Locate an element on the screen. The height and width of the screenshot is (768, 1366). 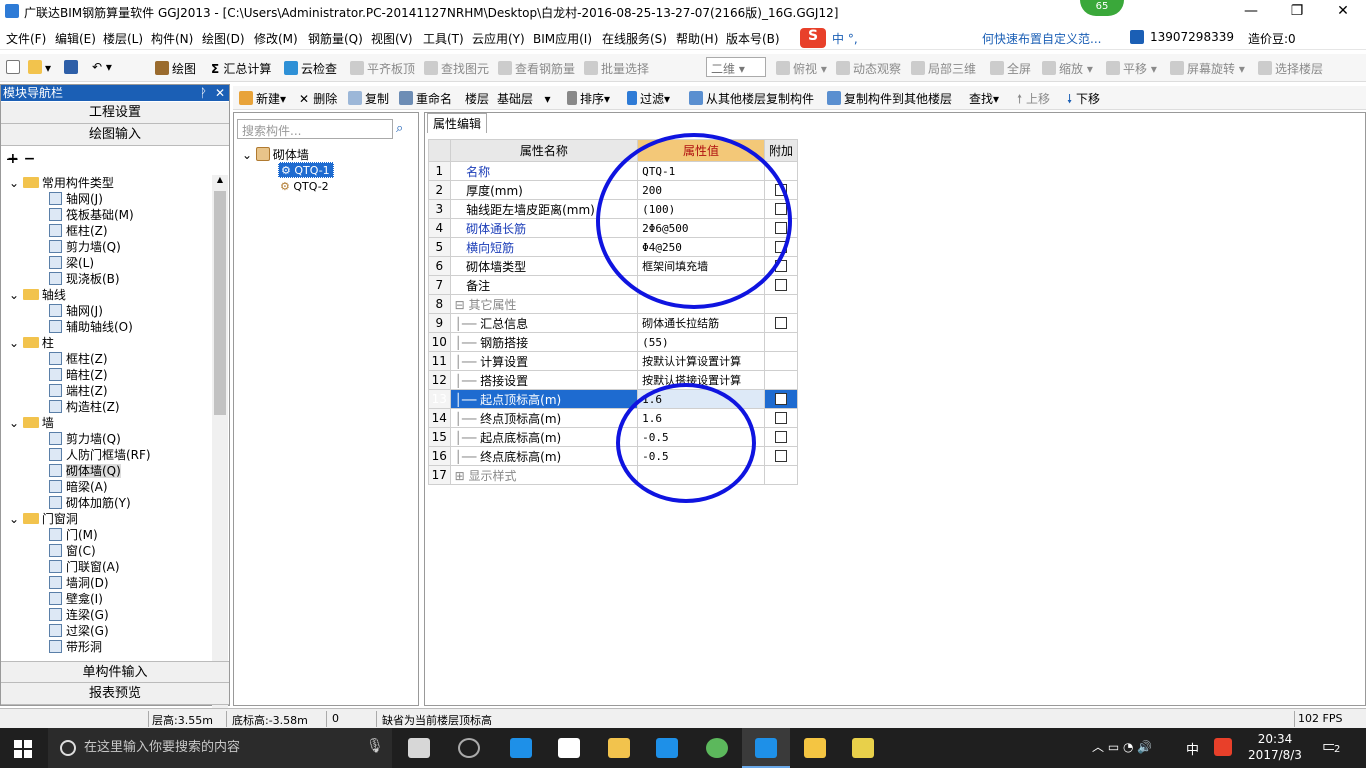
menu-component: 构件(N) is located at coordinates (172, 38).